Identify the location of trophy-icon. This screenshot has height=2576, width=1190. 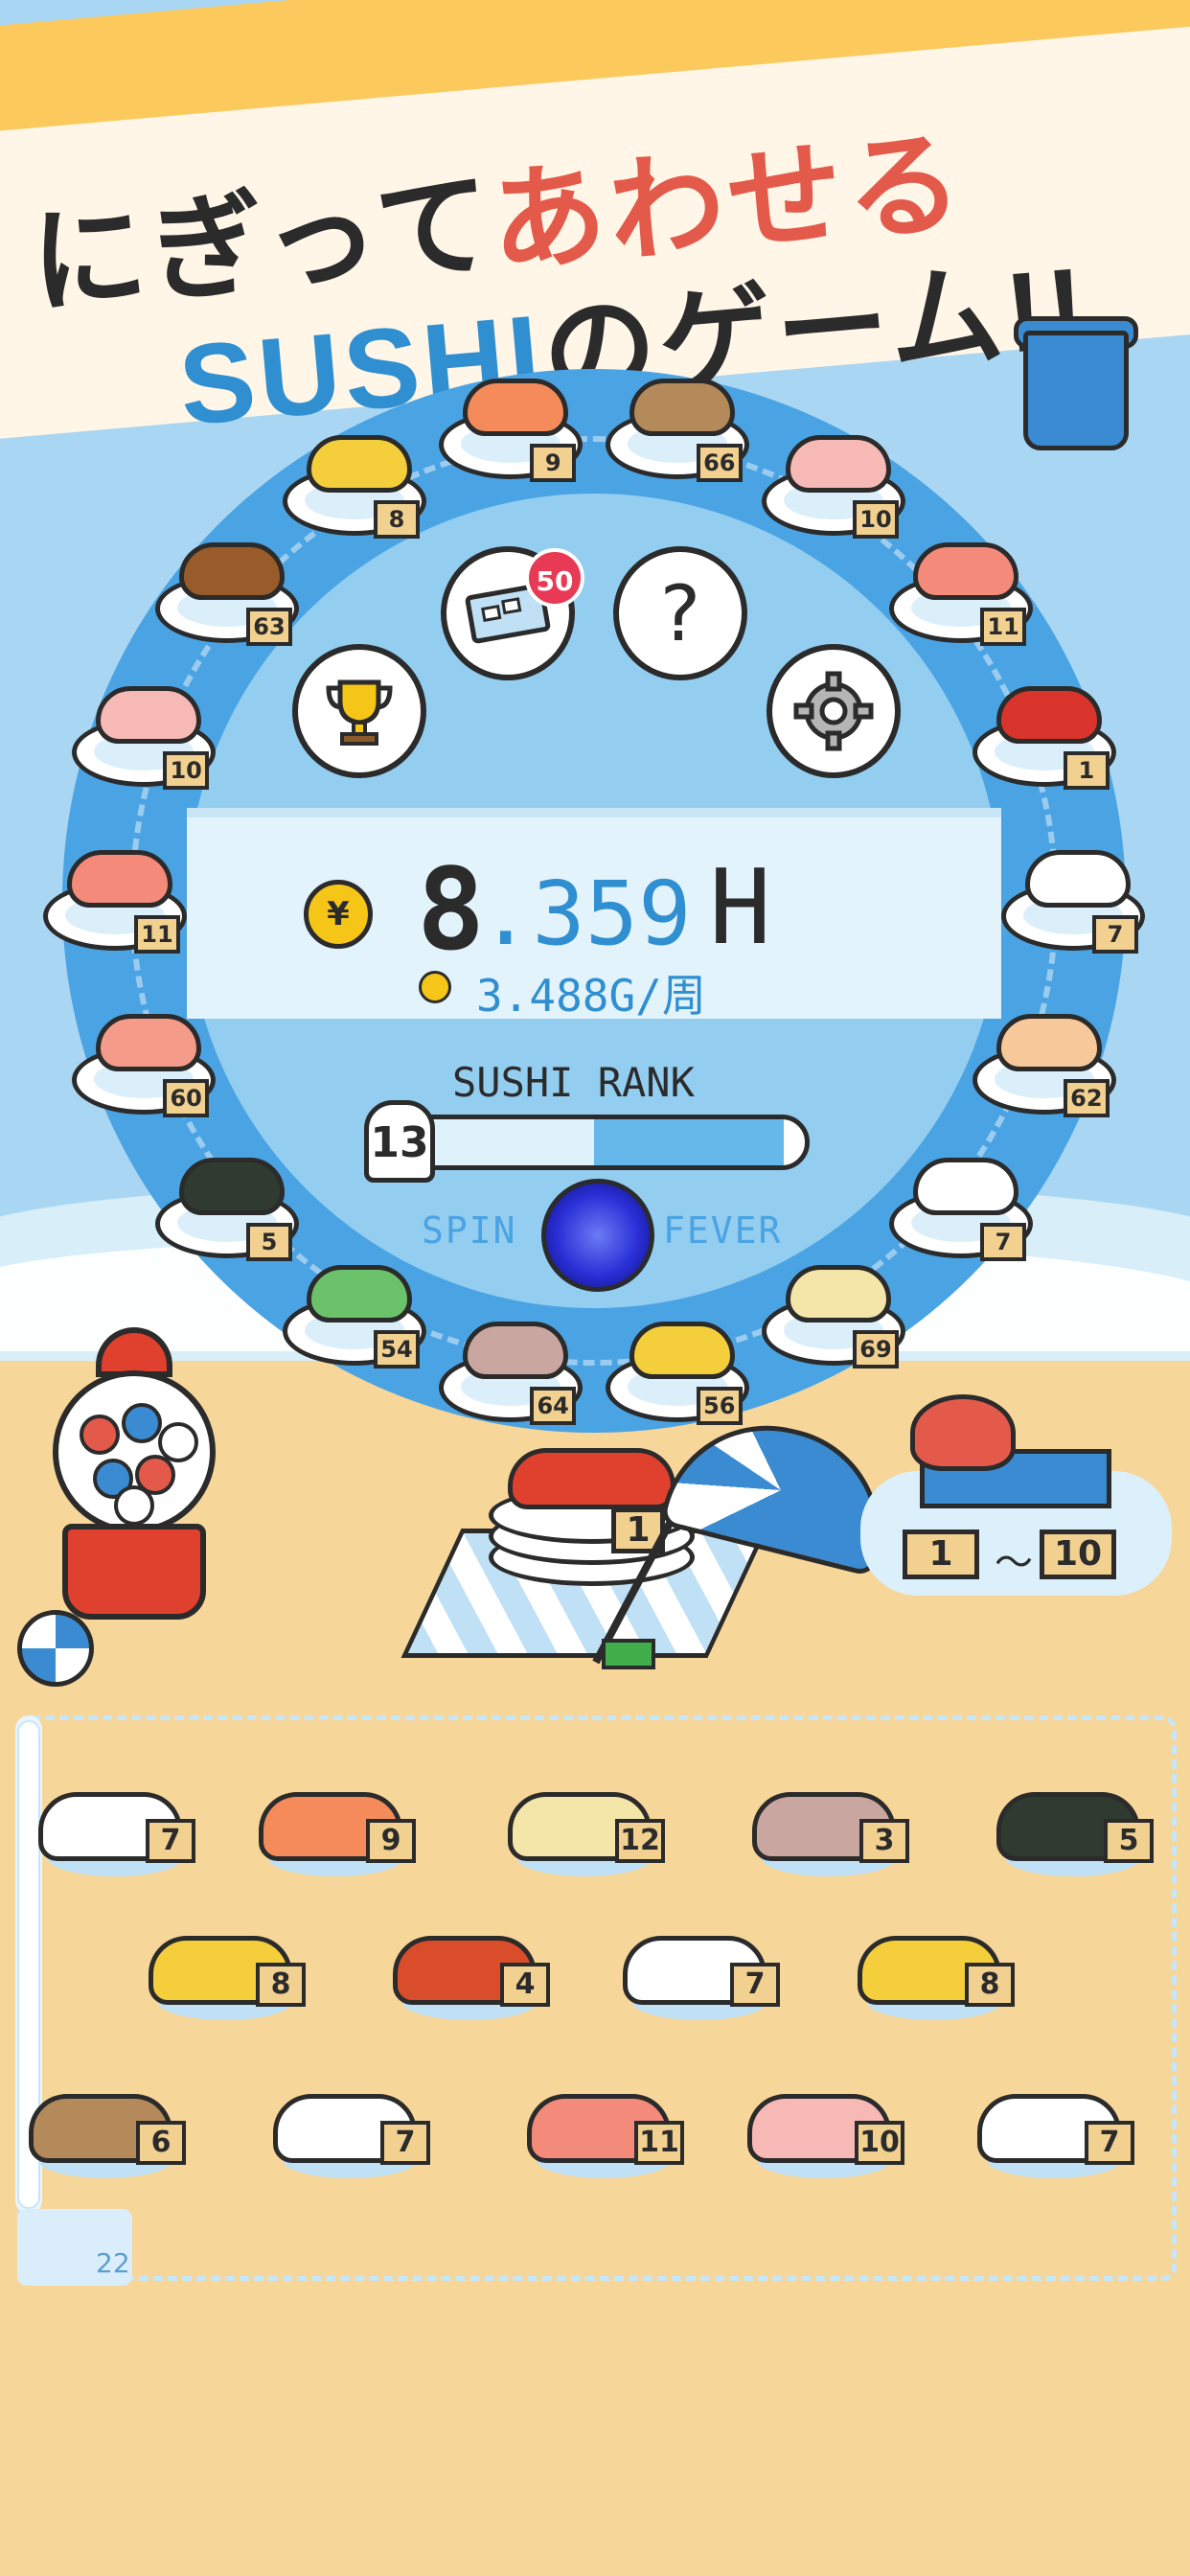
(359, 712).